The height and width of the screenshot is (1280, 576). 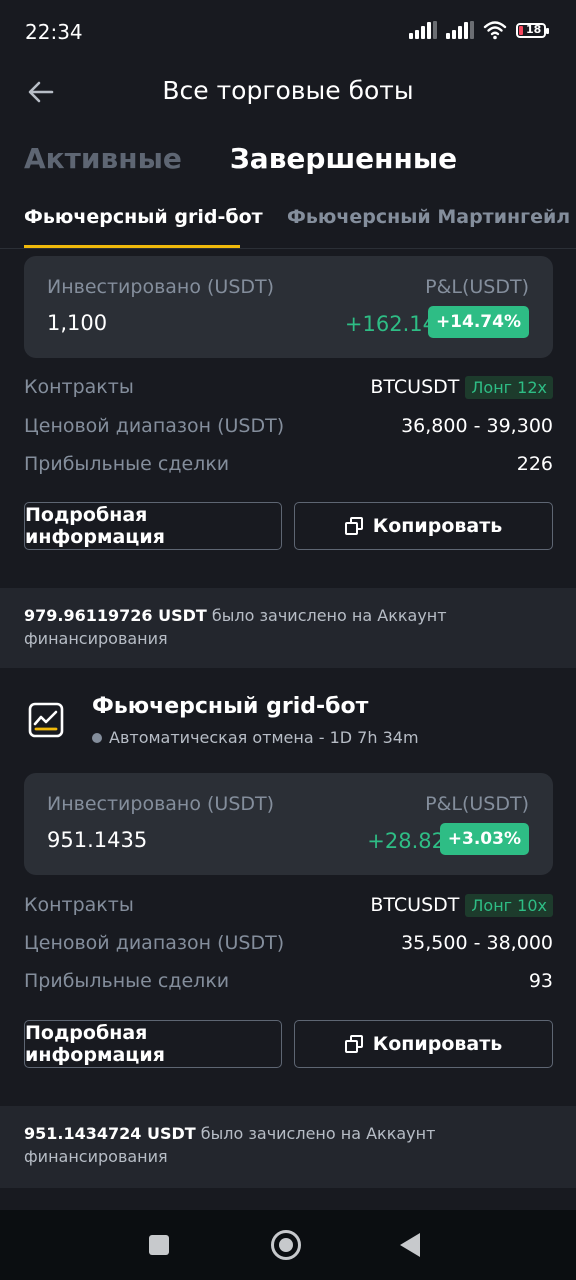 I want to click on status-time: 22:34, so click(x=54, y=32).